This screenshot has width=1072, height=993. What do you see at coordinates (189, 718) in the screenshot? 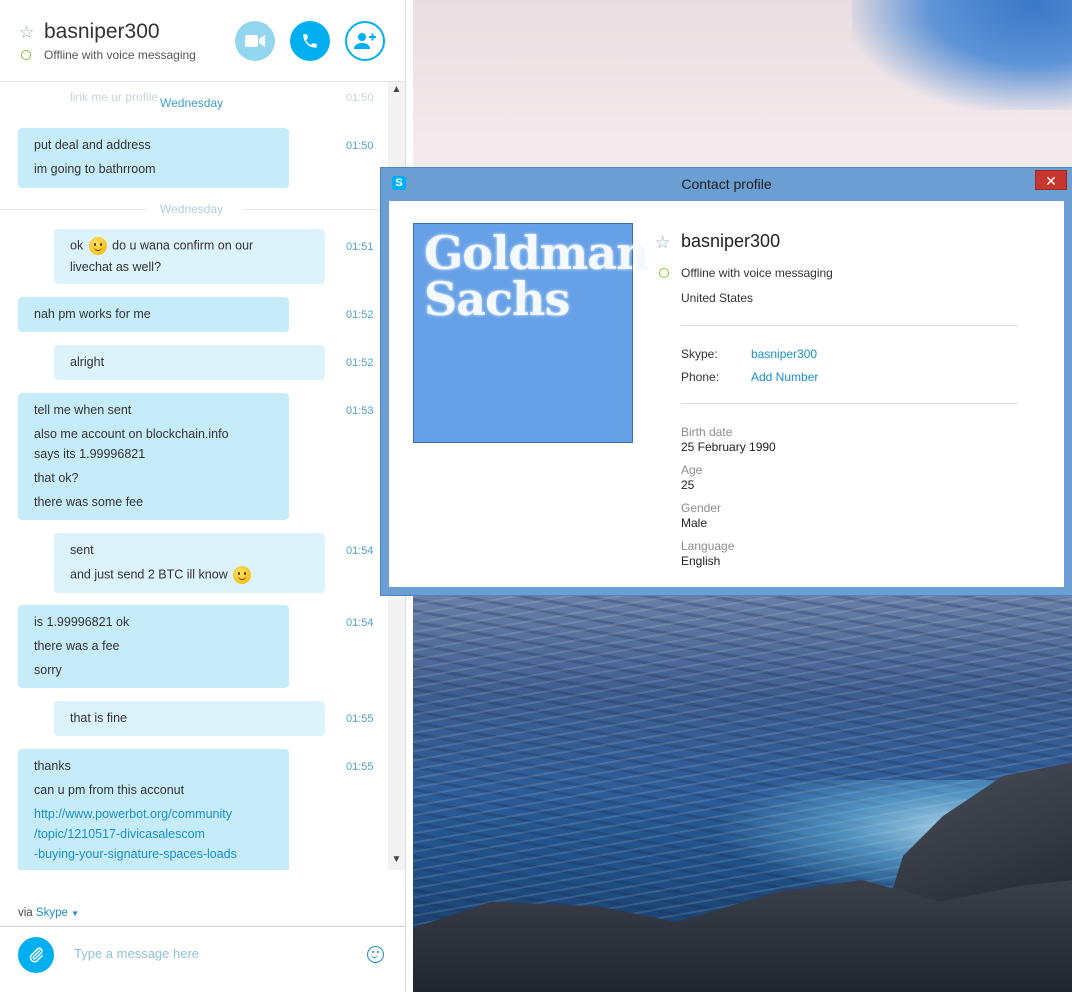
I see `message-bubble: that is fine` at bounding box center [189, 718].